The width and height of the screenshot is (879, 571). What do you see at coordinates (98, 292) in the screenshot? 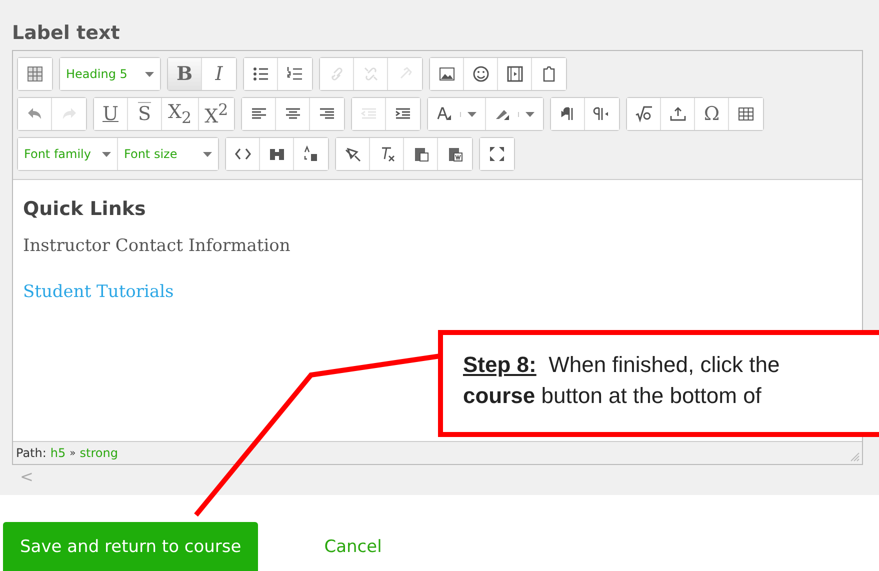
I see `content-link: Student Tutorials` at bounding box center [98, 292].